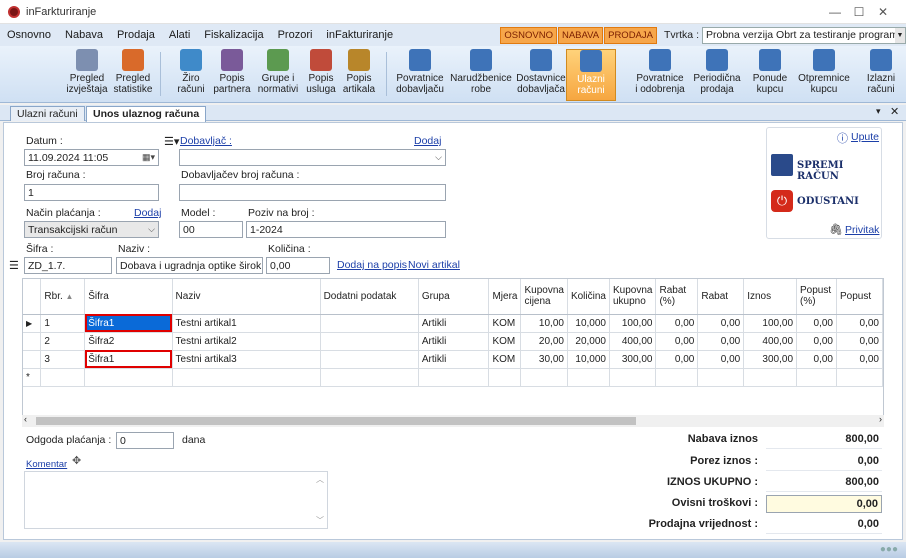  I want to click on grid-cell: 20,00, so click(544, 341).